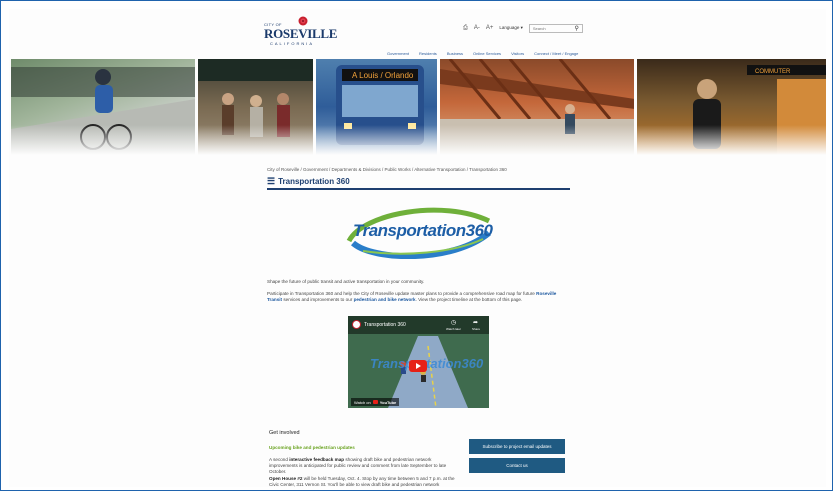 Image resolution: width=835 pixels, height=493 pixels. I want to click on text-smaller-icon: A-, so click(477, 28).